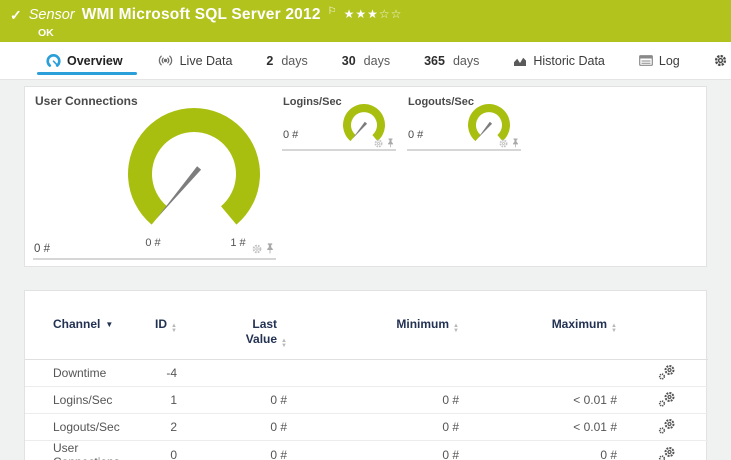 The height and width of the screenshot is (460, 731). What do you see at coordinates (464, 150) in the screenshot?
I see `logouts-gauge-baseline` at bounding box center [464, 150].